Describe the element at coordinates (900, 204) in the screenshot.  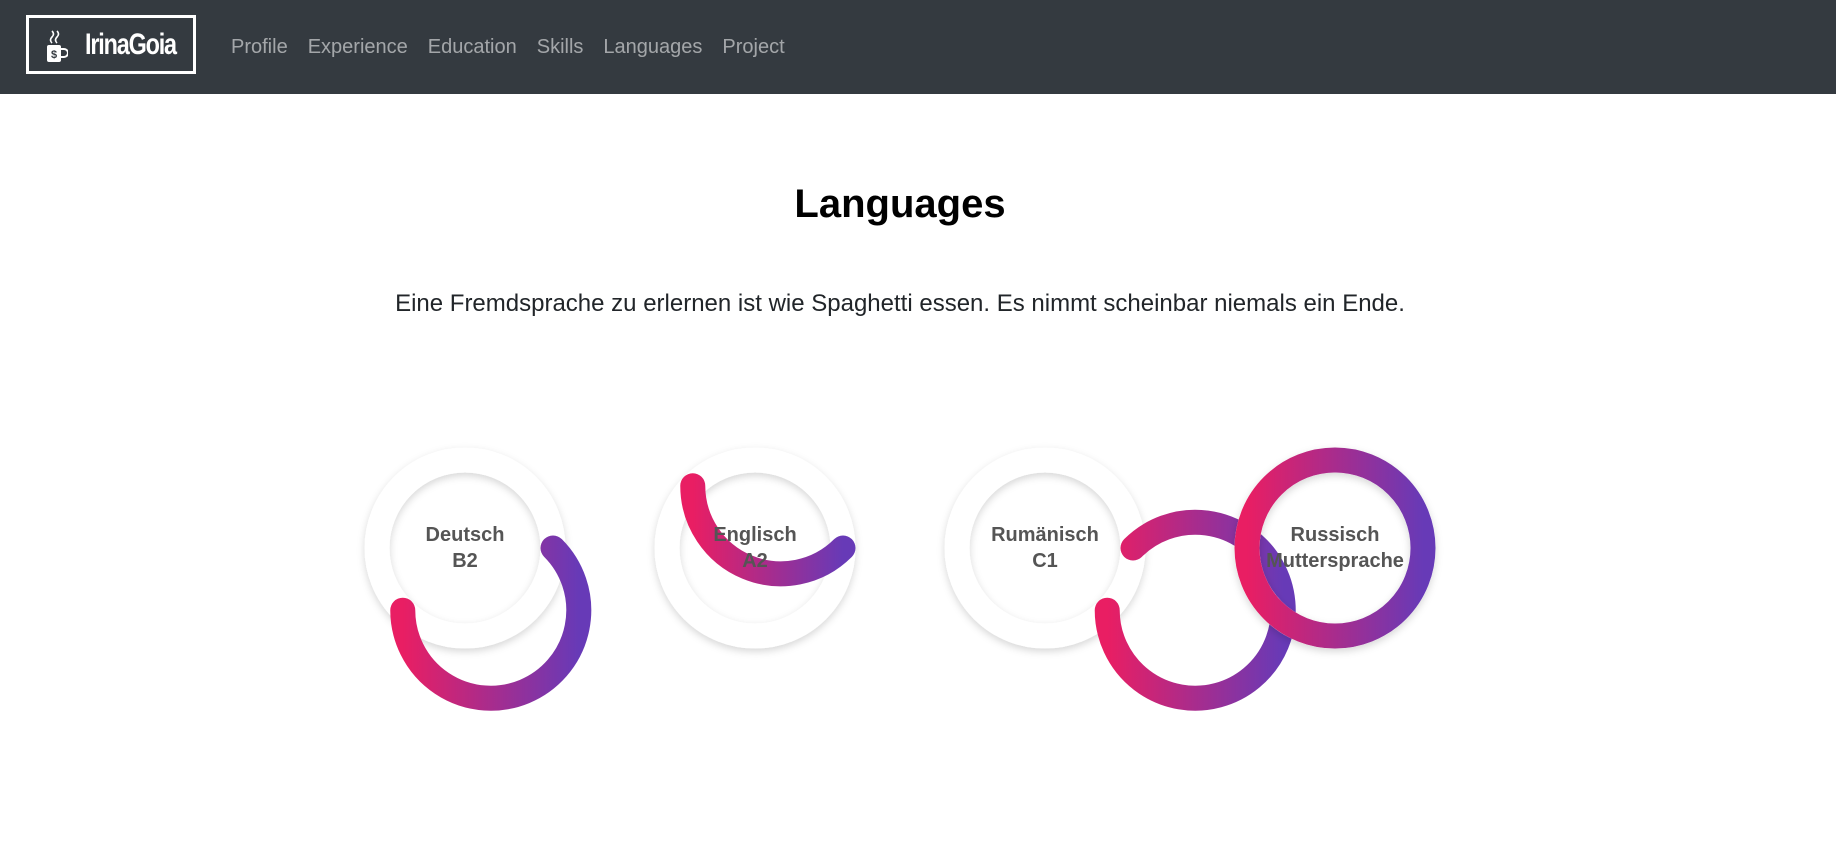
I see `section-title: Languages` at that location.